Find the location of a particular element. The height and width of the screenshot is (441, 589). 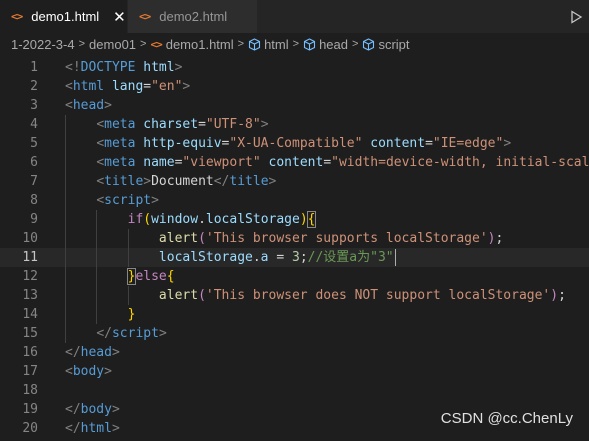

code-line: 1 <!DOCTYPE html> is located at coordinates (294, 67).